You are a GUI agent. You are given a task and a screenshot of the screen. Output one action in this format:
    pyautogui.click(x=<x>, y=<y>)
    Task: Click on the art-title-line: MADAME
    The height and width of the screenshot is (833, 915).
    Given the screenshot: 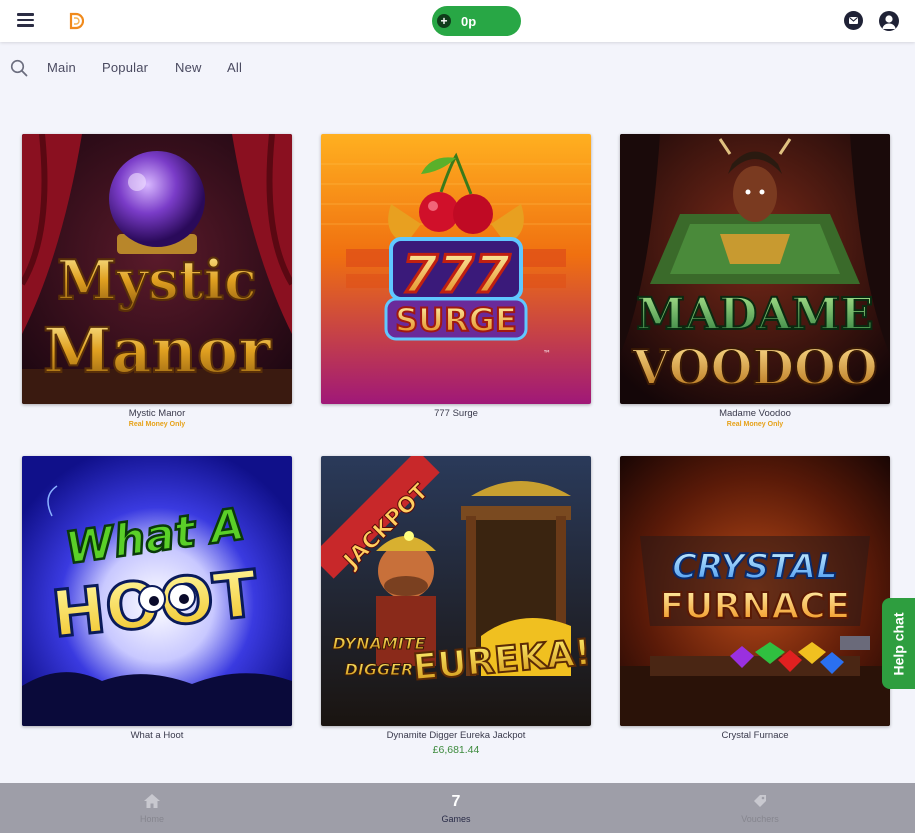 What is the action you would take?
    pyautogui.click(x=754, y=314)
    